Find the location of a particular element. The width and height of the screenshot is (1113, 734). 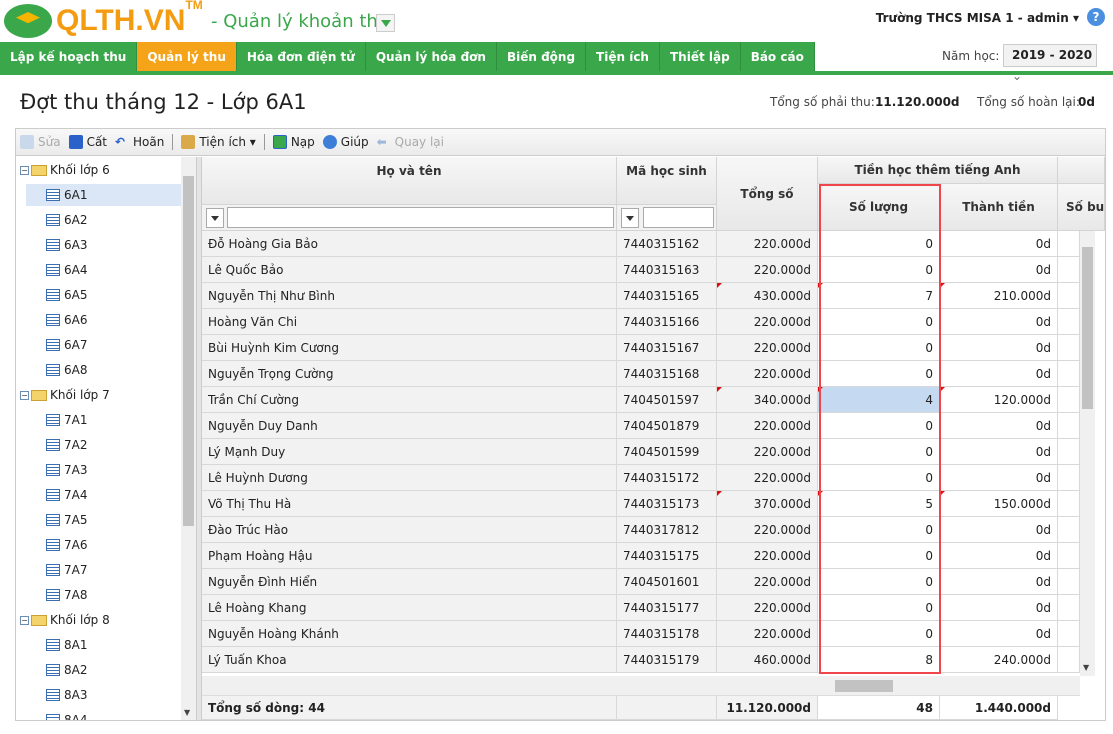

name-filter-operator is located at coordinates (215, 218).